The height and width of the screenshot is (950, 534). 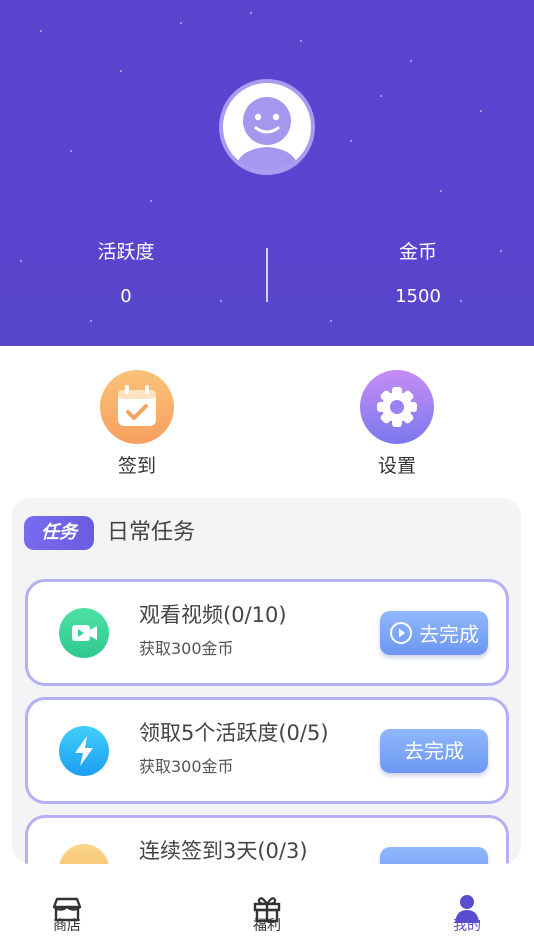 What do you see at coordinates (234, 733) in the screenshot?
I see `task-title: 领取5个活跃度(0/5)` at bounding box center [234, 733].